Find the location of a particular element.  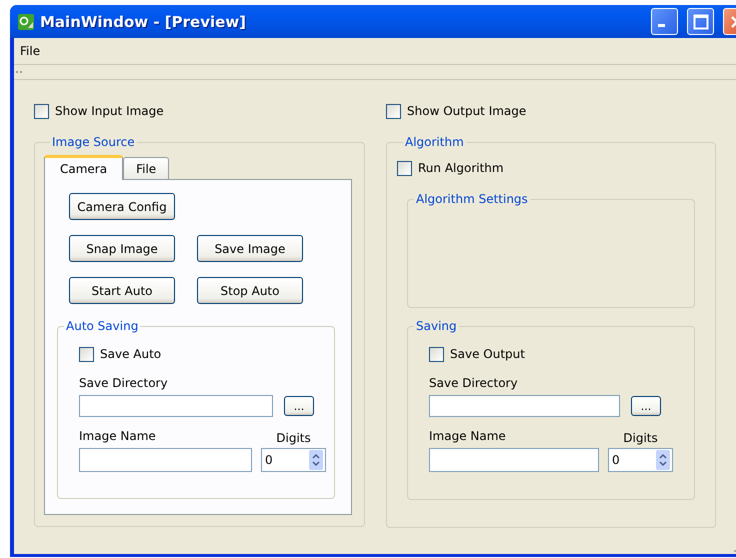

app-icon is located at coordinates (26, 22).